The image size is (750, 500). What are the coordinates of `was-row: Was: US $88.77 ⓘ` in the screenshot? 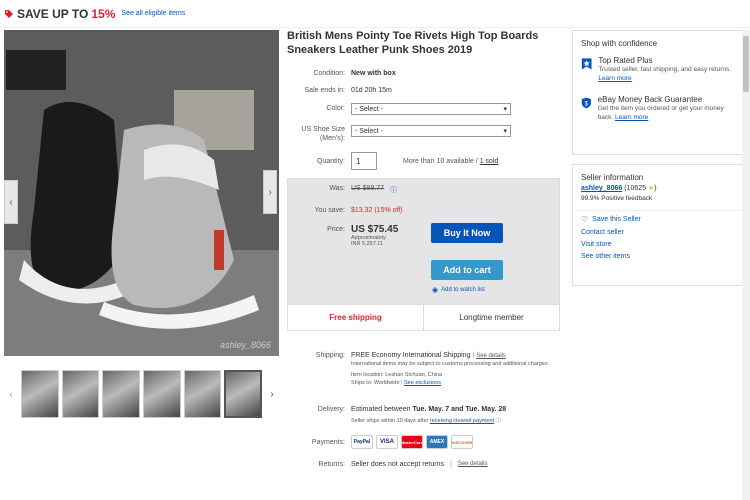 It's located at (342, 190).